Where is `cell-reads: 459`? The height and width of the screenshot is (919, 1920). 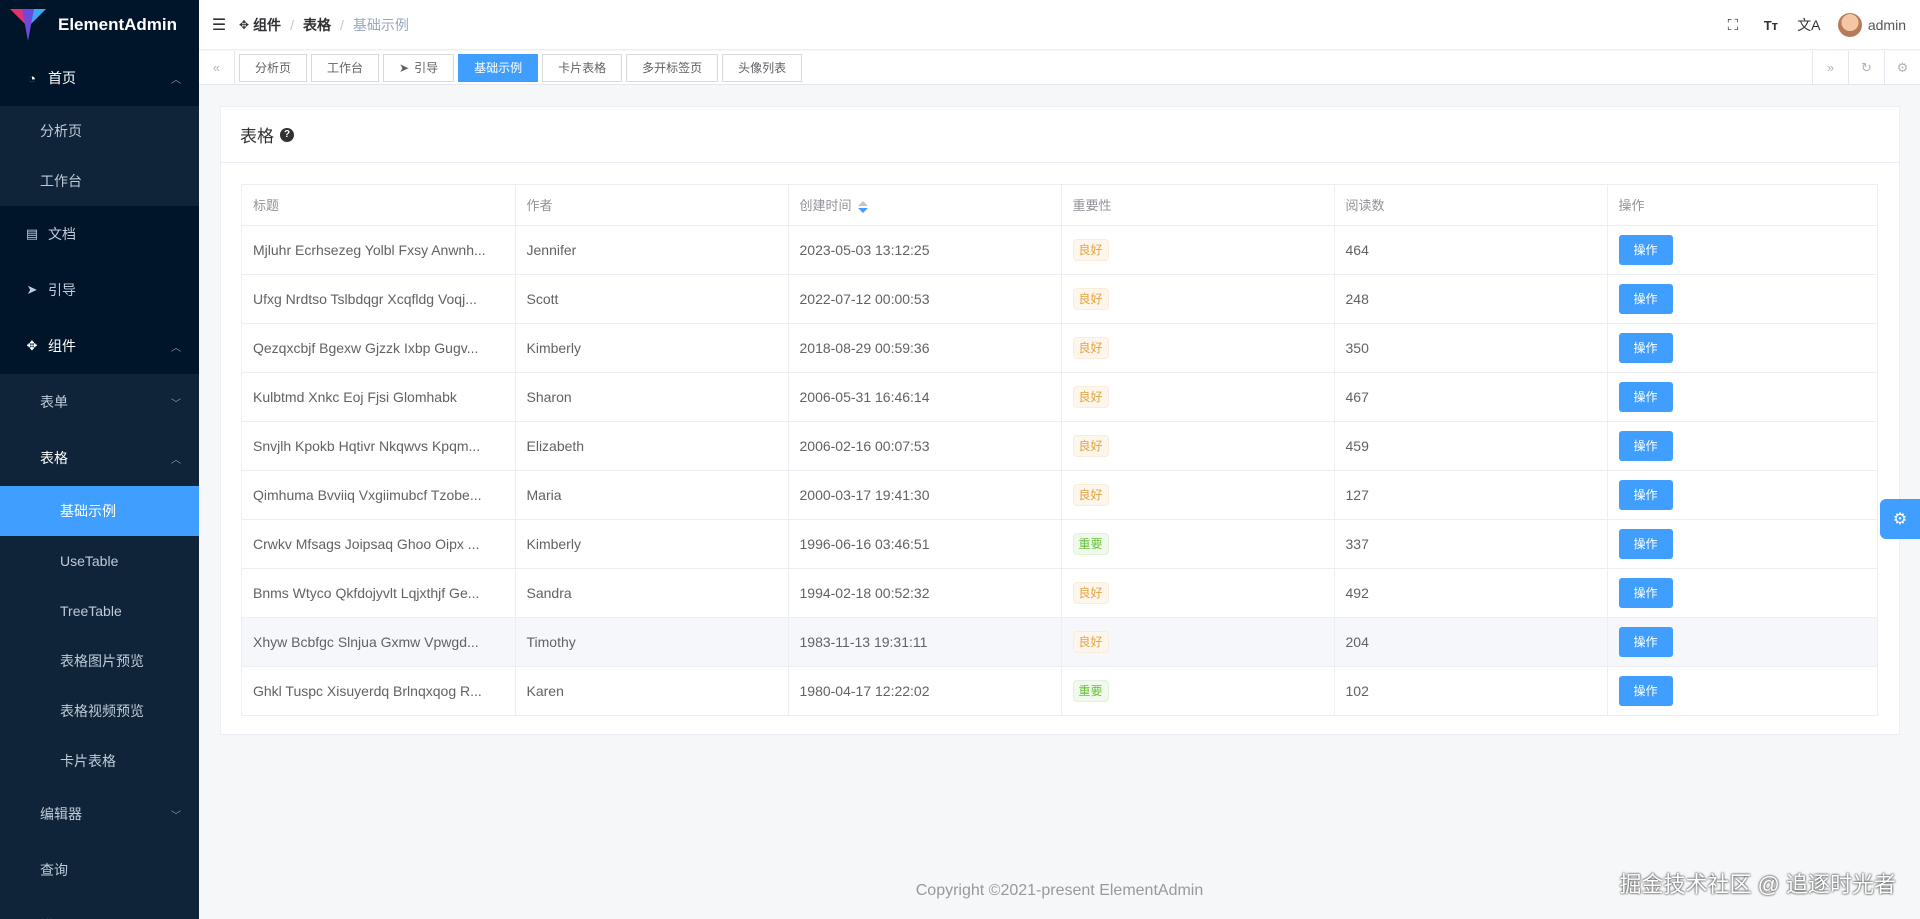 cell-reads: 459 is located at coordinates (1471, 446).